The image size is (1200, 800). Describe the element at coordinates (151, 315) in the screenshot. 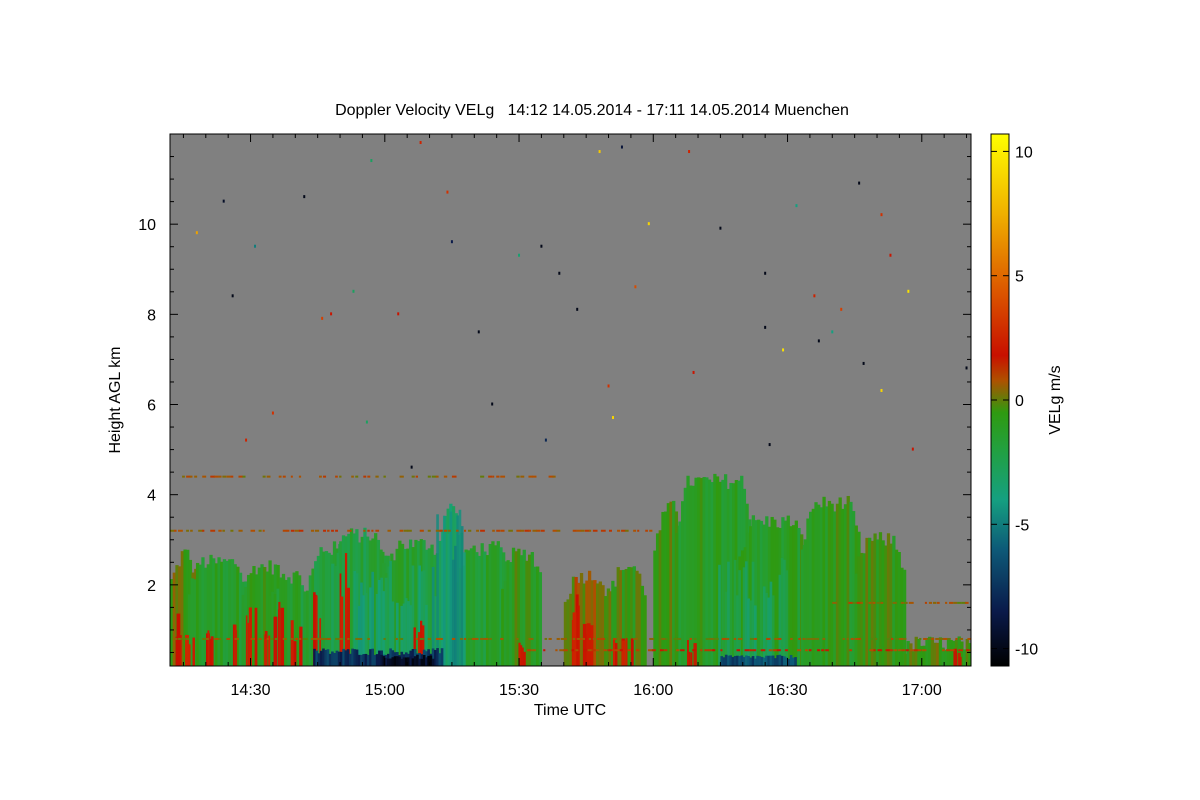

I see `y-tick-label: 8` at that location.